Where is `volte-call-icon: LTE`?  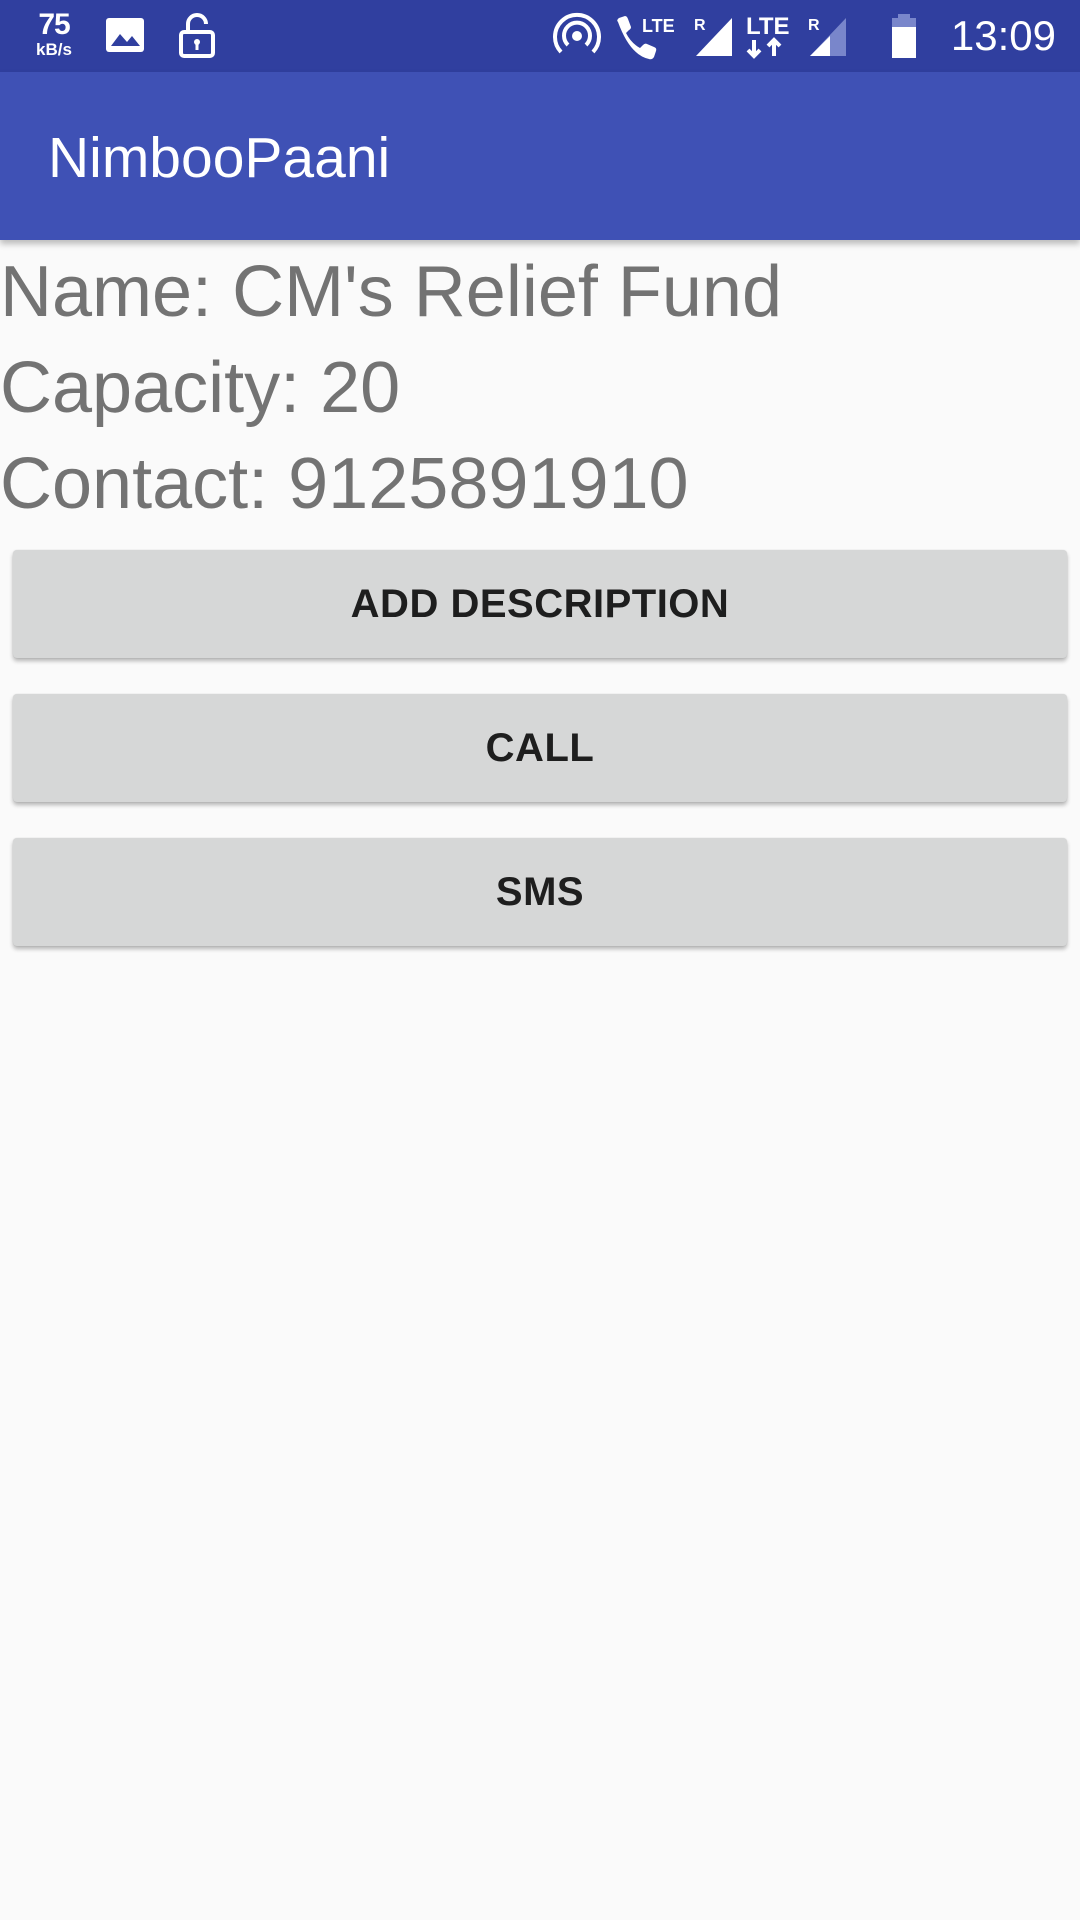 volte-call-icon: LTE is located at coordinates (646, 38).